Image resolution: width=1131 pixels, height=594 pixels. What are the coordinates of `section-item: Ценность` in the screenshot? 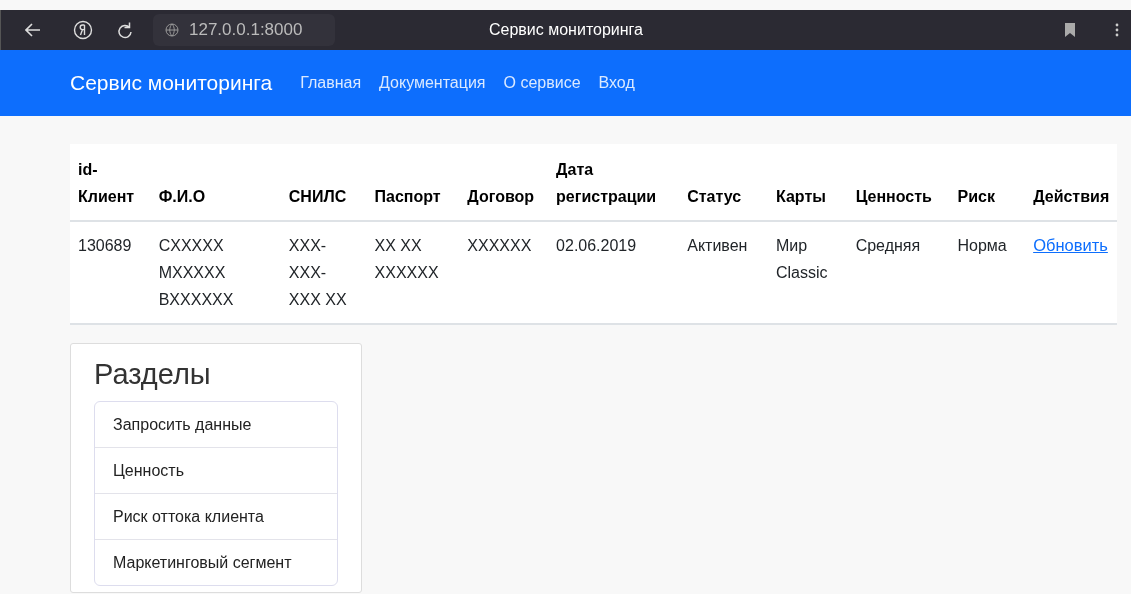 It's located at (216, 470).